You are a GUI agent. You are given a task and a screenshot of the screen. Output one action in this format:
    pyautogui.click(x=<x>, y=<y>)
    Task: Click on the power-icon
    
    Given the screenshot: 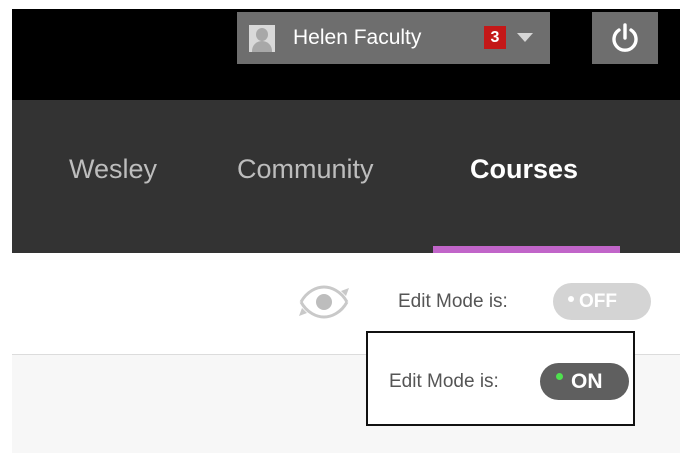 What is the action you would take?
    pyautogui.click(x=625, y=37)
    